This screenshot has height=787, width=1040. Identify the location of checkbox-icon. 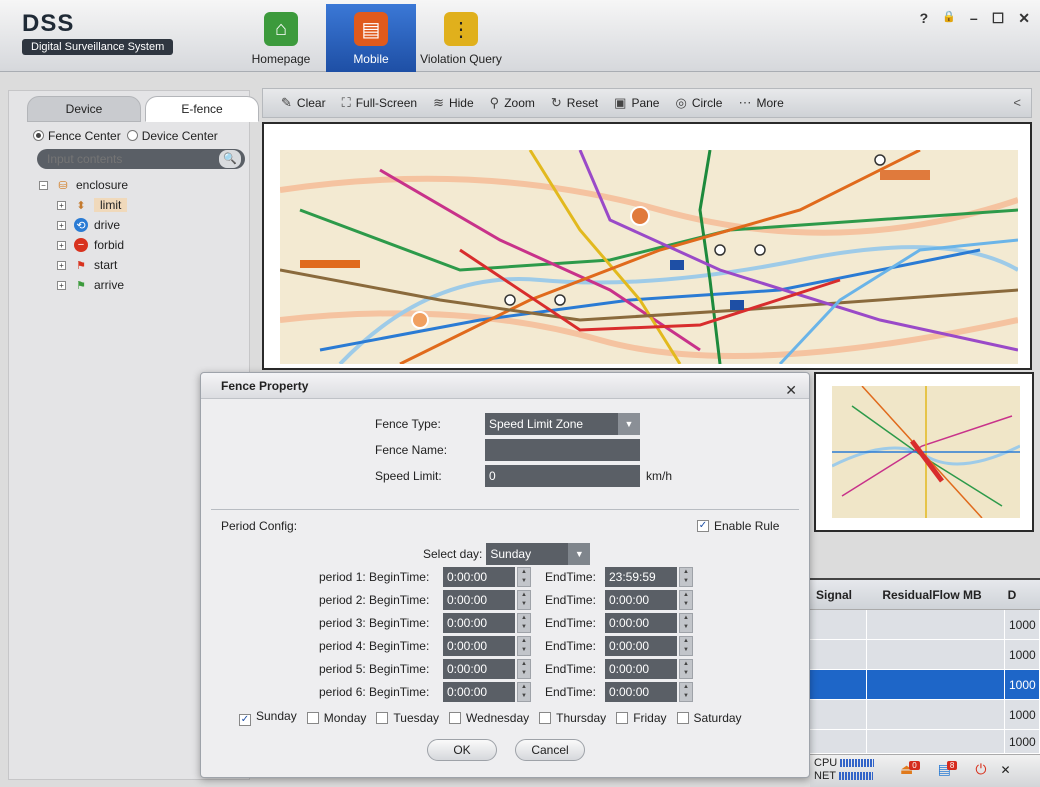
(312, 717).